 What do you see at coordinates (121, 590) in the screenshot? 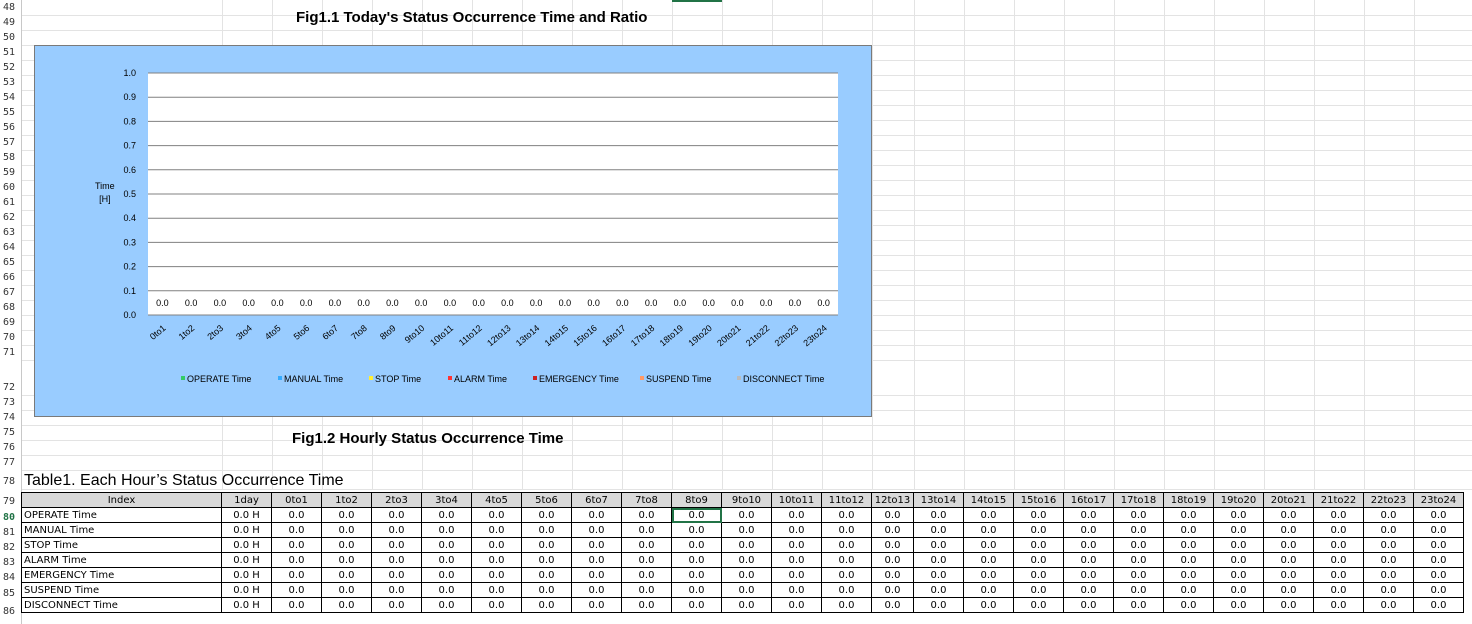
I see `row-label: SUSPEND Time` at bounding box center [121, 590].